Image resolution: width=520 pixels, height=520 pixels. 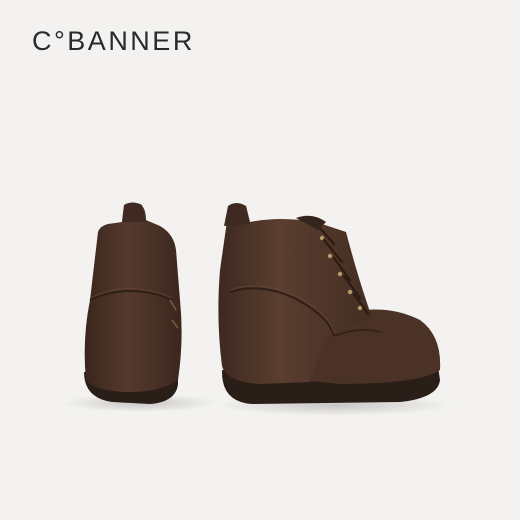 What do you see at coordinates (134, 212) in the screenshot?
I see `left-boot-pull-tab` at bounding box center [134, 212].